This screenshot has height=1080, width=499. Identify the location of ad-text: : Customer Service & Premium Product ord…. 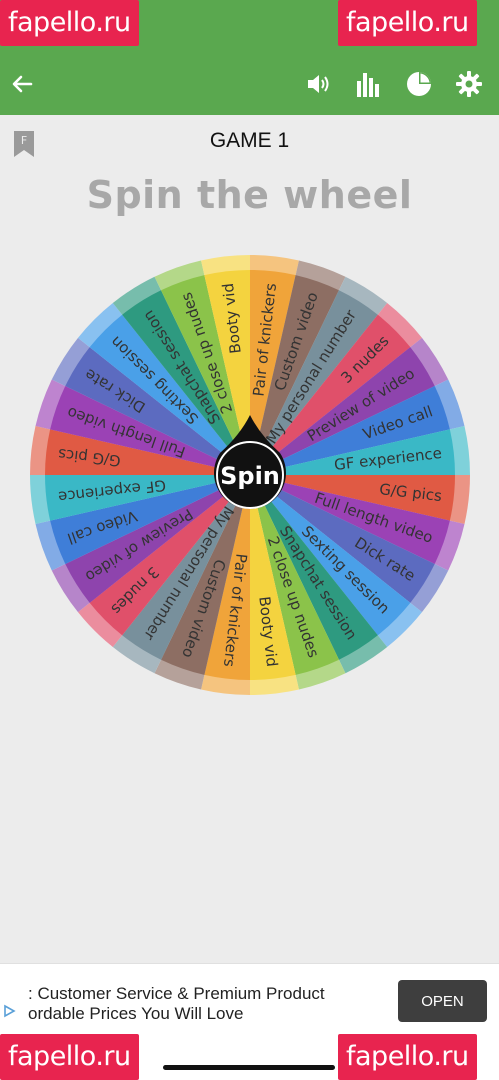
(162, 1004).